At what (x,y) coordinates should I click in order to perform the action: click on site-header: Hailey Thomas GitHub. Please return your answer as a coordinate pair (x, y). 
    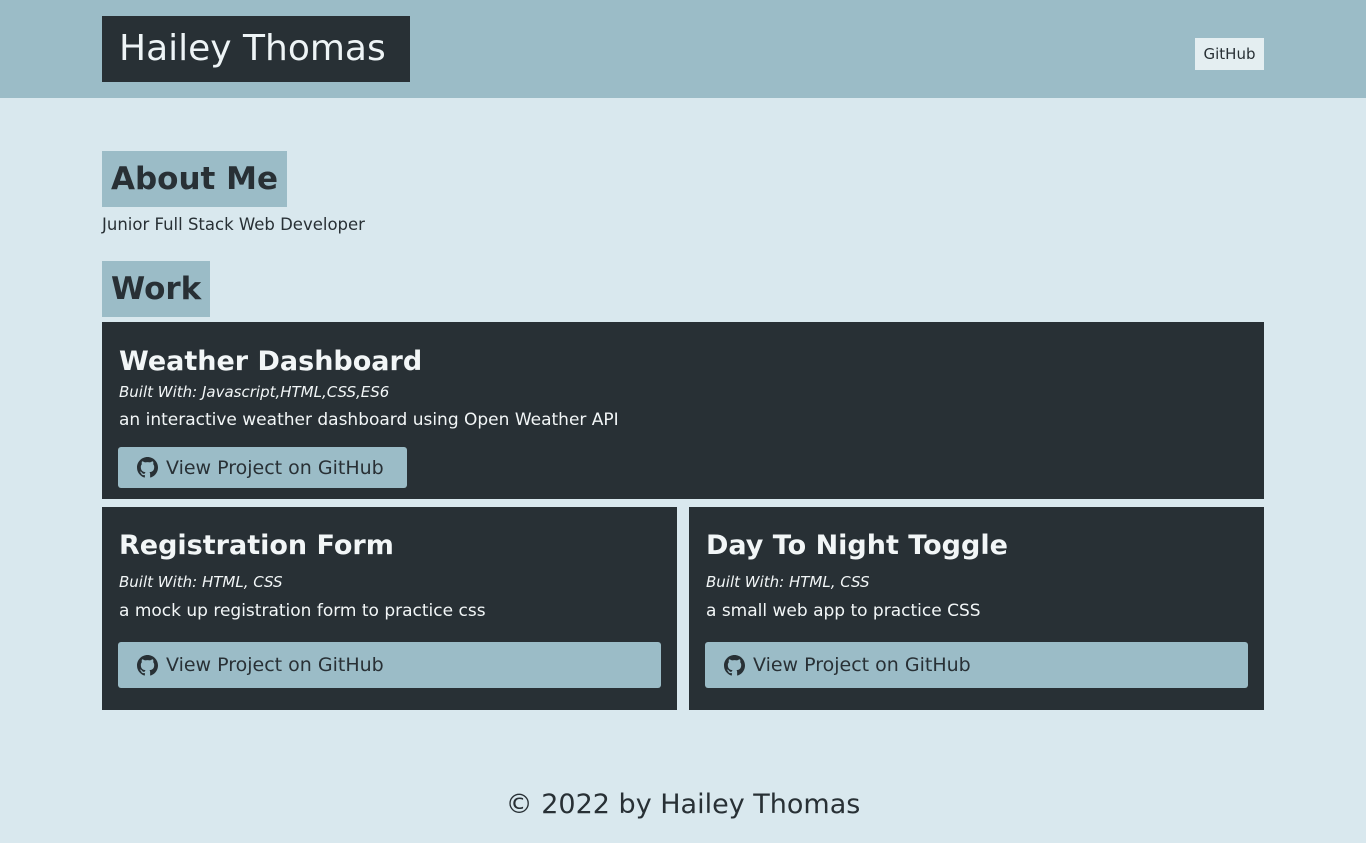
    Looking at the image, I should click on (683, 49).